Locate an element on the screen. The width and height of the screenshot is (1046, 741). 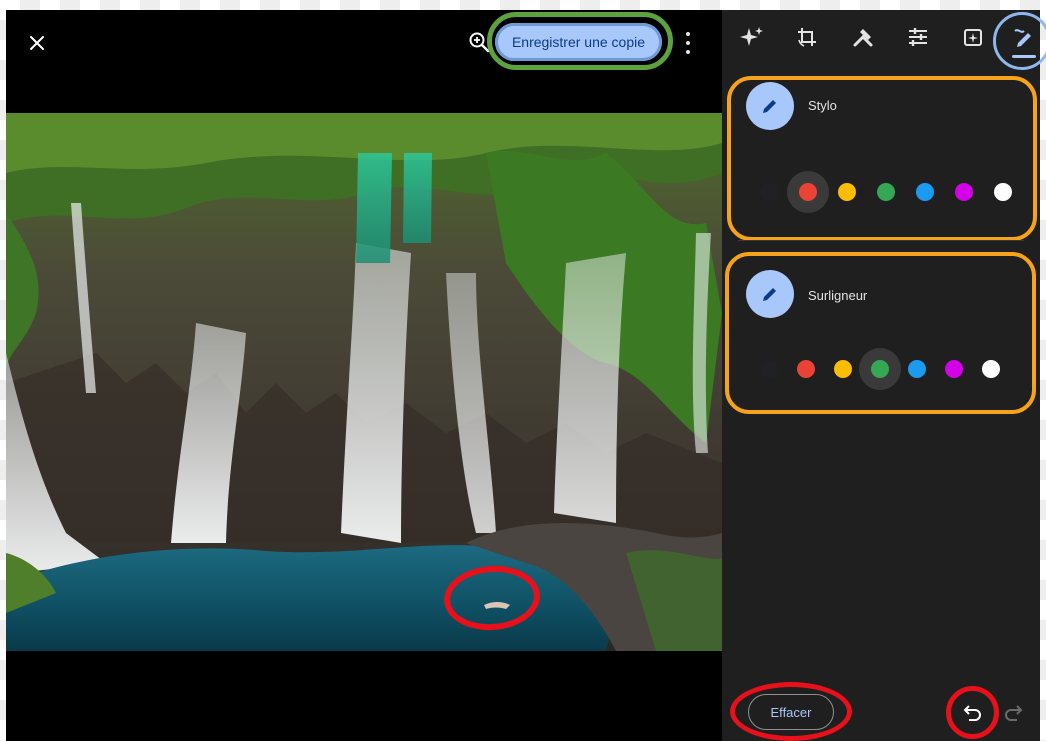
close-button is located at coordinates (37, 43).